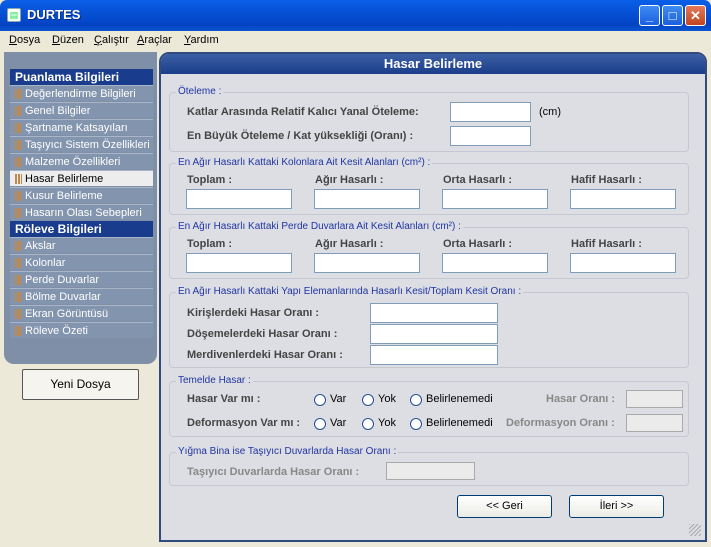 The image size is (711, 547). What do you see at coordinates (81, 93) in the screenshot?
I see `sidebar-item-degerlendirme: Değerlendirme Bilgileri` at bounding box center [81, 93].